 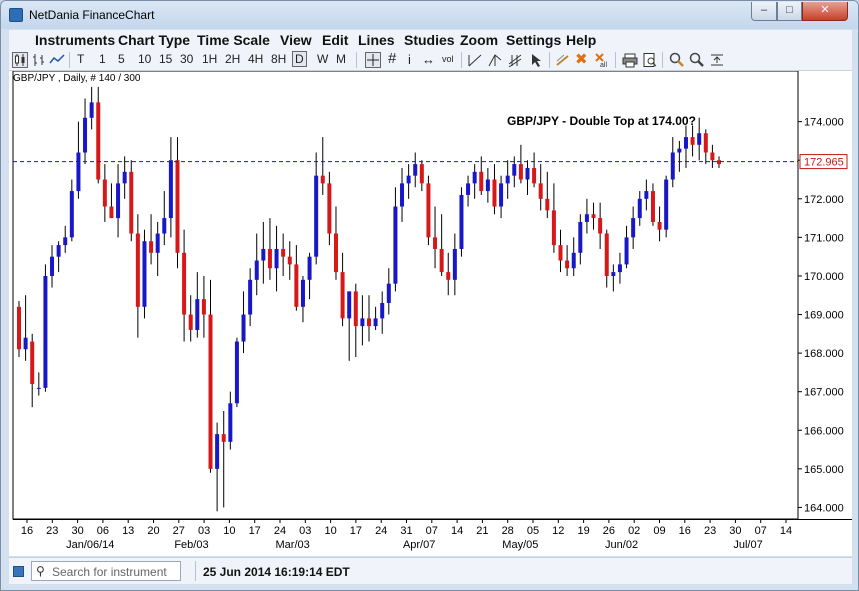 What do you see at coordinates (602, 60) in the screenshot?
I see `delete-all-icon: all` at bounding box center [602, 60].